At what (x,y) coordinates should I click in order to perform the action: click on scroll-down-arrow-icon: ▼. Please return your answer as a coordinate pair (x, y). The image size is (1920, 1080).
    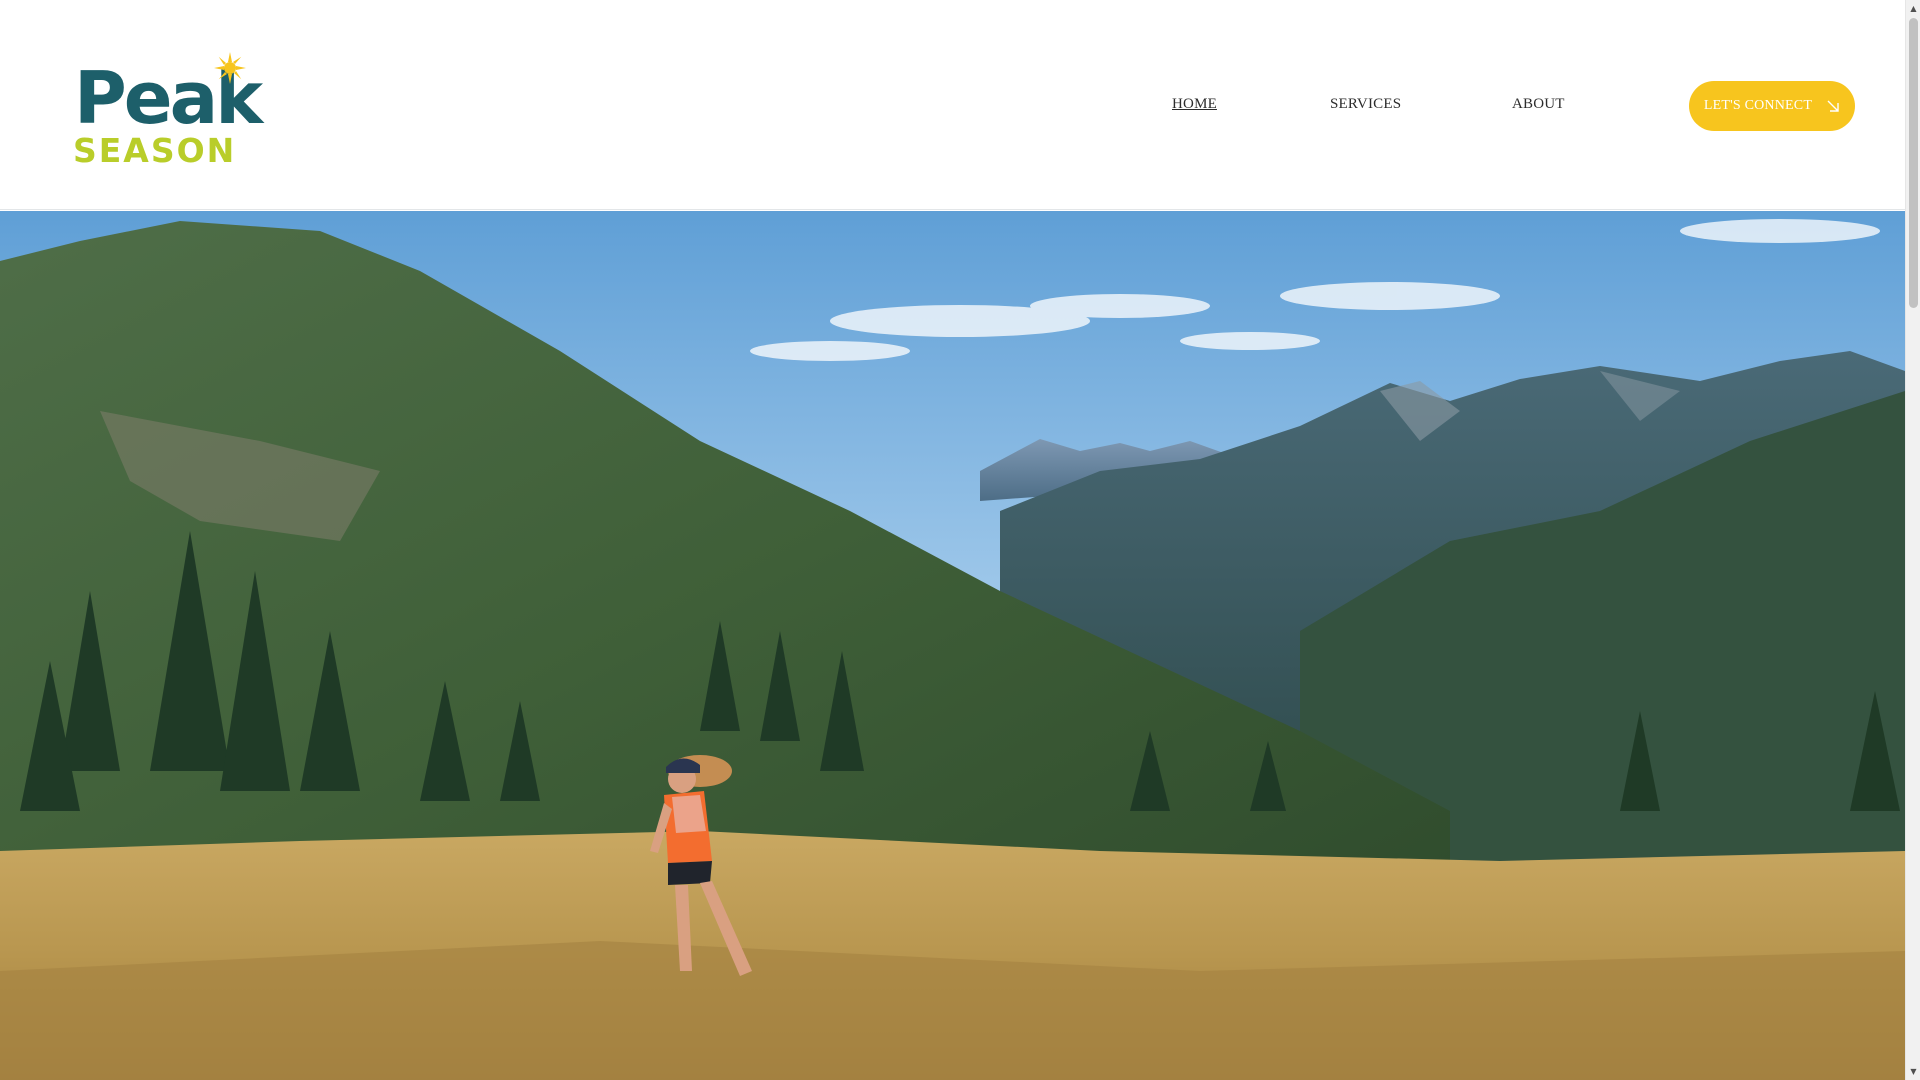
    Looking at the image, I should click on (1913, 1071).